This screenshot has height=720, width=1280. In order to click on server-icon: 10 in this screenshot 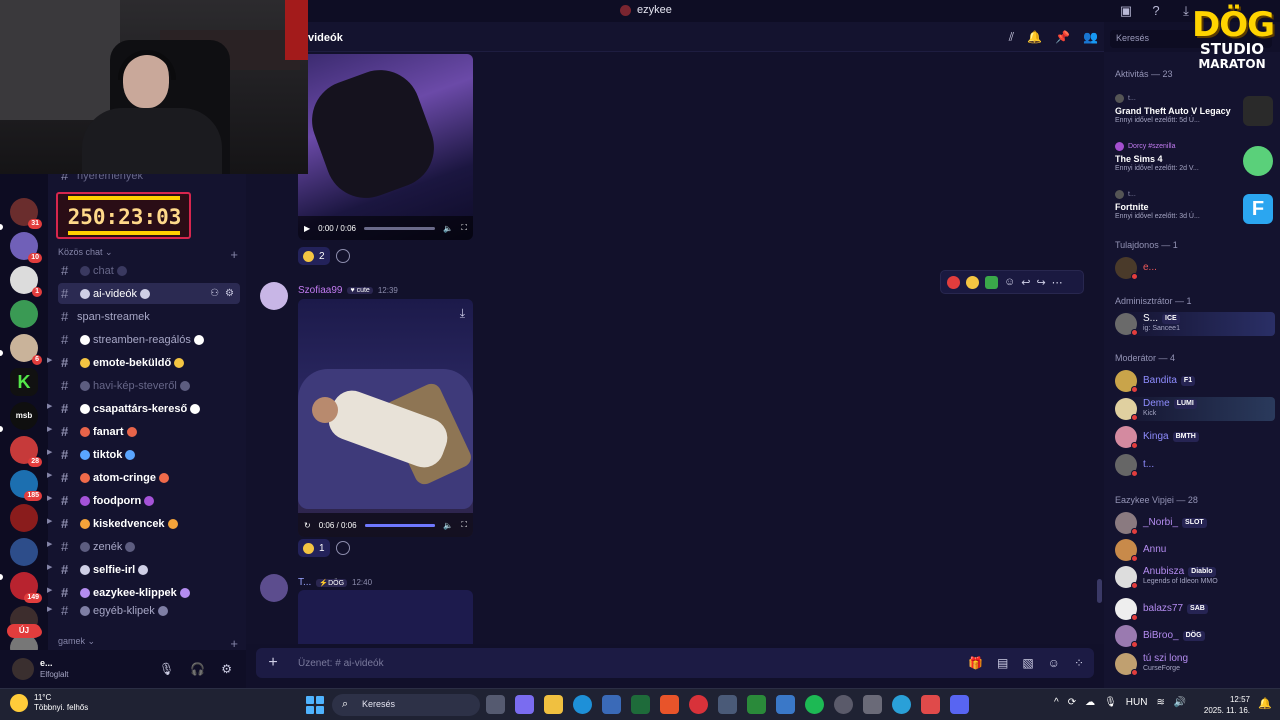, I will do `click(26, 247)`.